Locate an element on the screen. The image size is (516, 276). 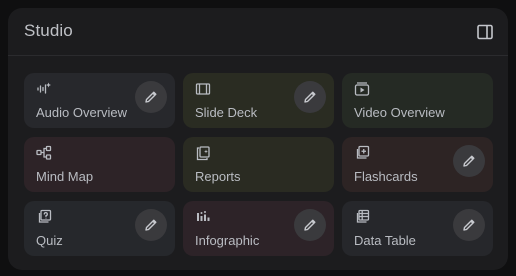
tile-data-table: Data Table is located at coordinates (417, 228).